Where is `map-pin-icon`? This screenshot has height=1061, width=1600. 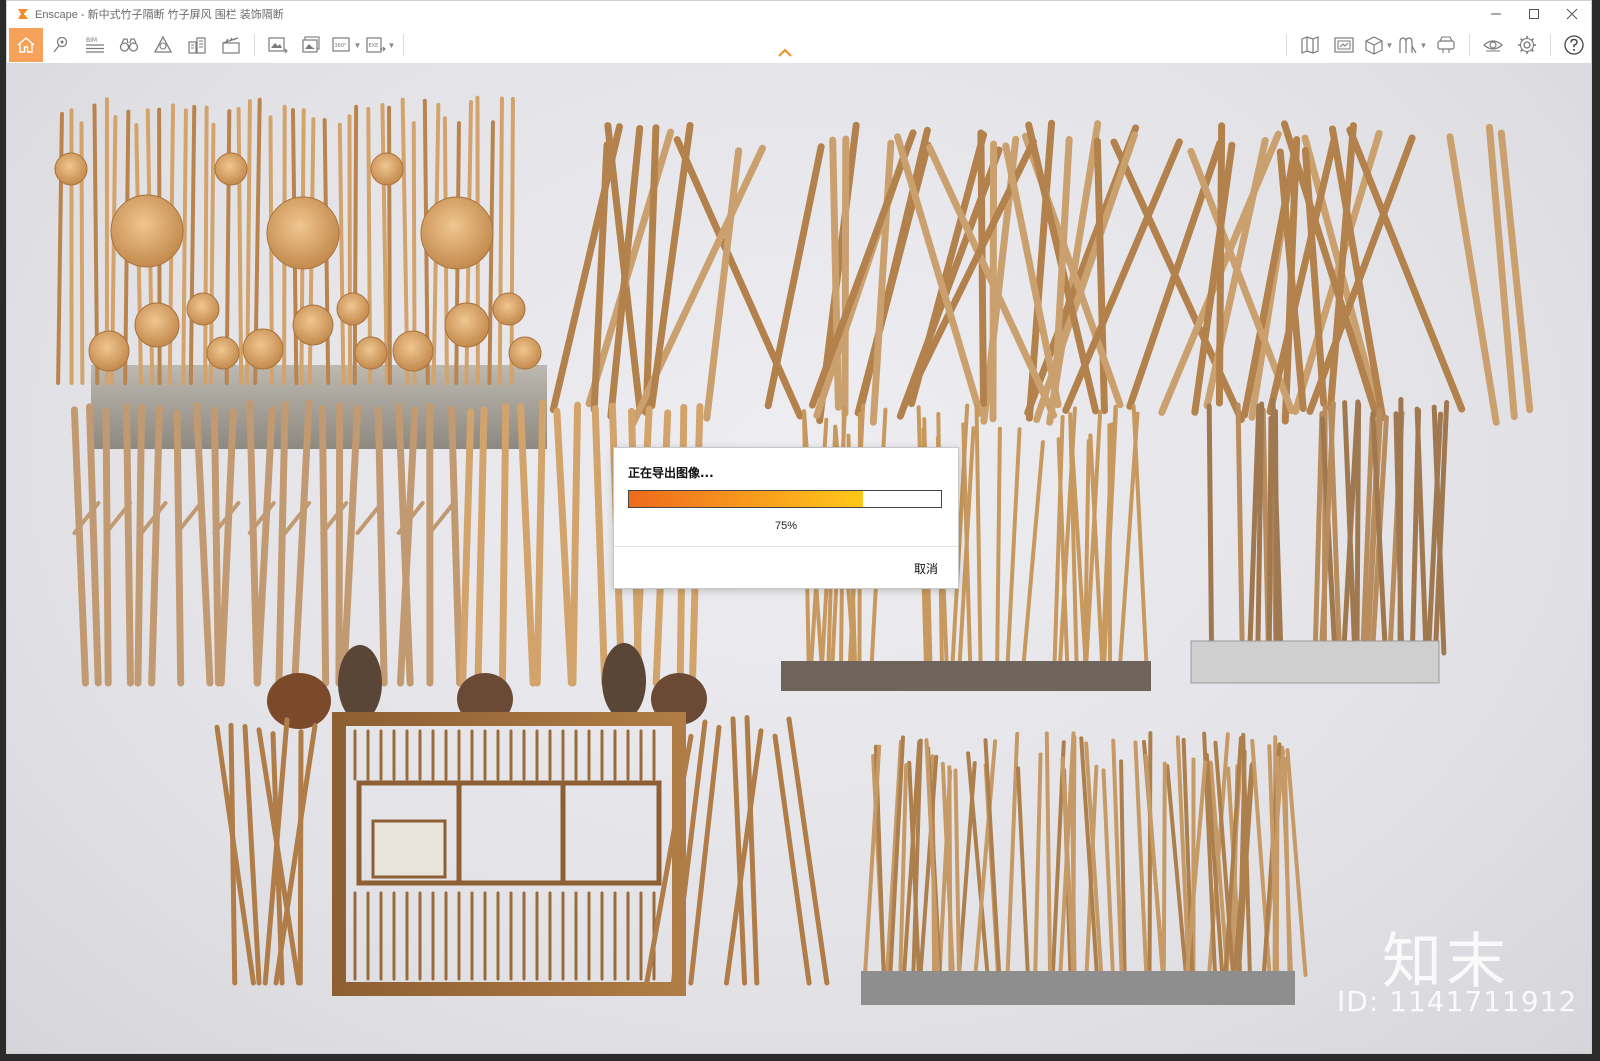 map-pin-icon is located at coordinates (60, 44).